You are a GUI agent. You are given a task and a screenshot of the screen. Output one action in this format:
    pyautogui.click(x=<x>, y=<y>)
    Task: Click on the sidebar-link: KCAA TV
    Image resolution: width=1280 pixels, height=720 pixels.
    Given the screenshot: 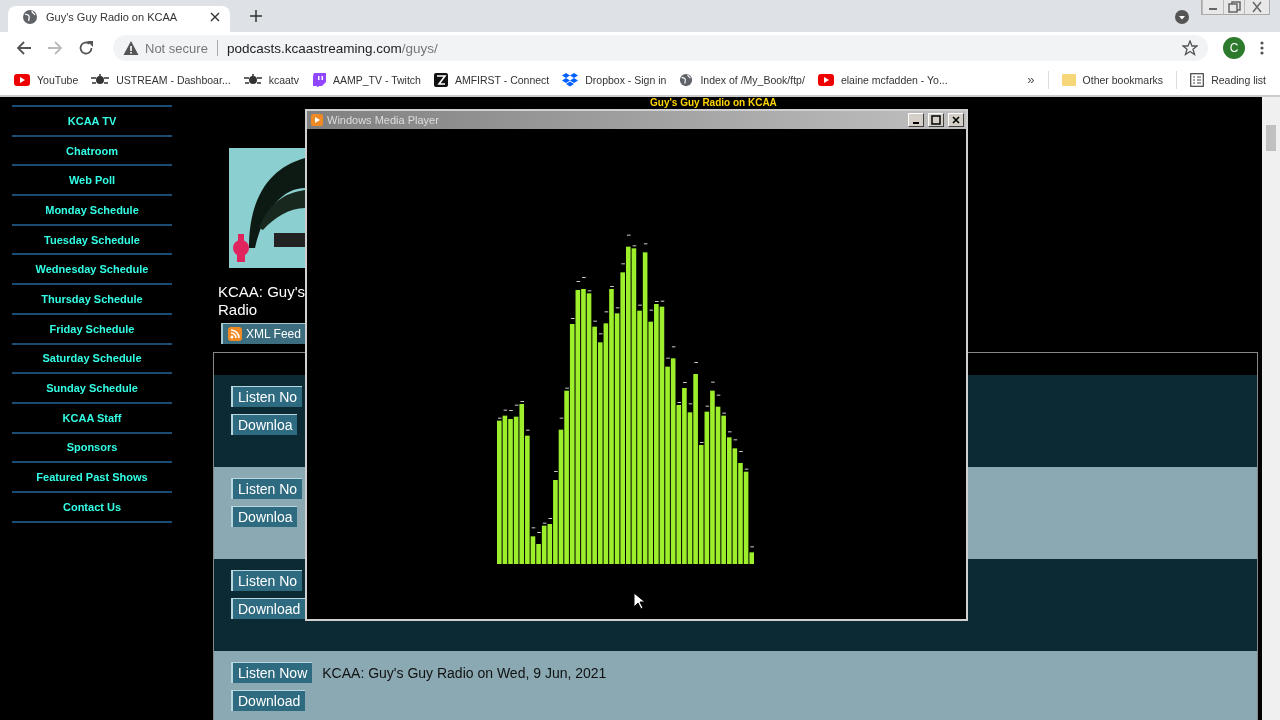 What is the action you would take?
    pyautogui.click(x=92, y=121)
    